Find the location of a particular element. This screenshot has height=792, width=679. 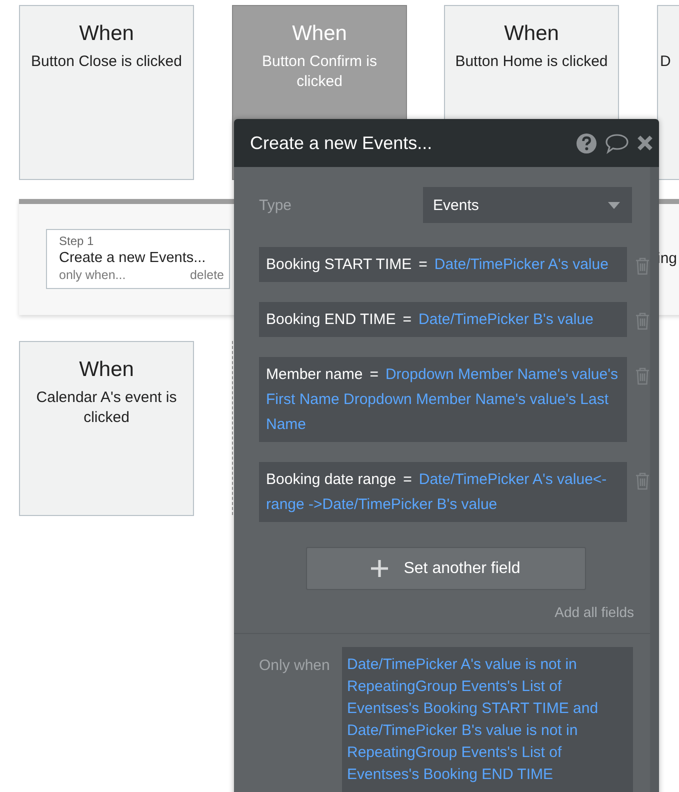

field-assignment: Booking START TIME = Date/TimePicker A's value is located at coordinates (443, 264).